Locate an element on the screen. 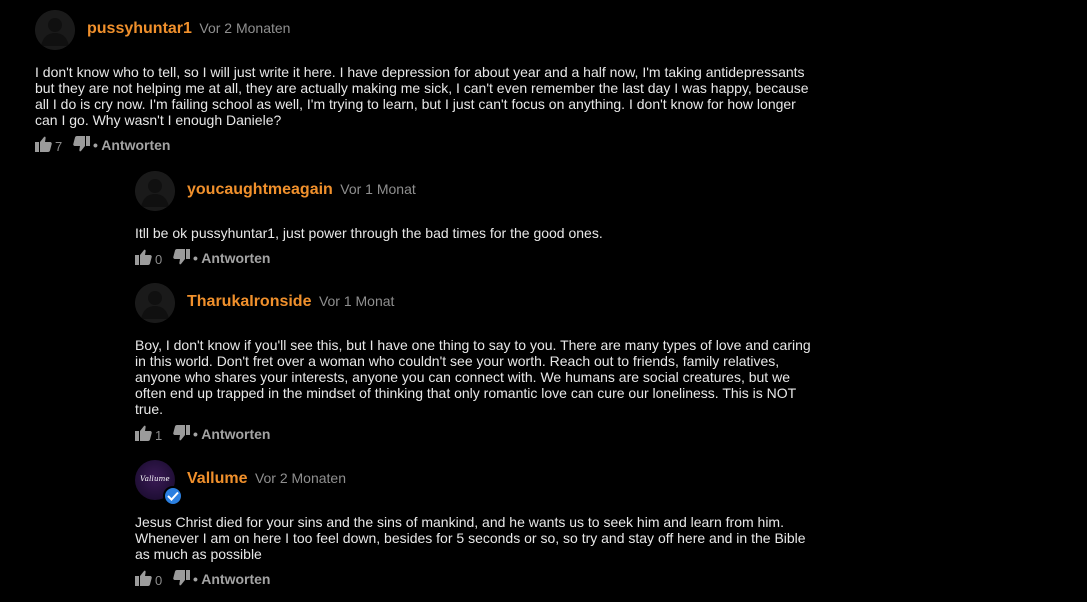 This screenshot has width=1087, height=602. comment-meta: pussyhuntar1 Vor 2 Monaten is located at coordinates (188, 29).